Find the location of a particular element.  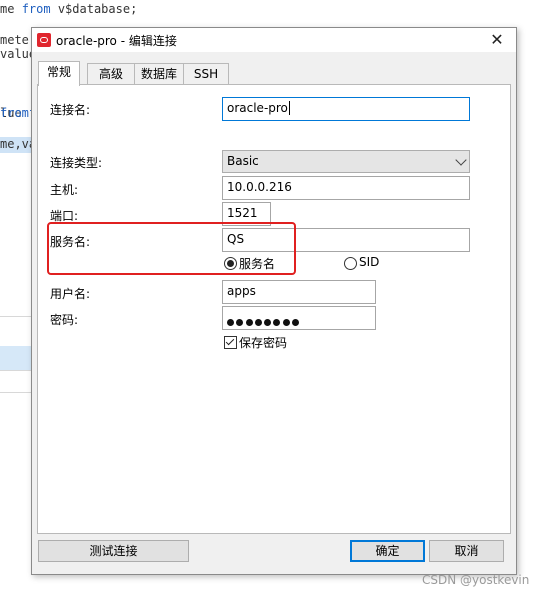

host-value: 10.0.0.216 is located at coordinates (259, 187).